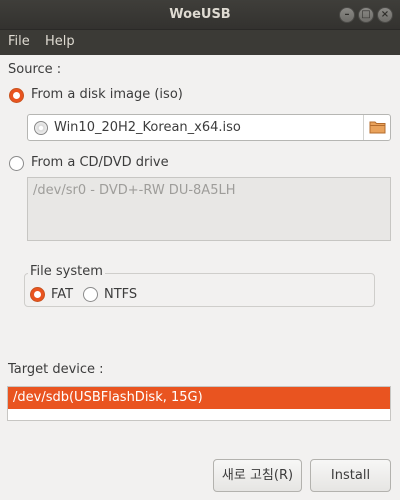  Describe the element at coordinates (90, 294) in the screenshot. I see `ntfs-radio` at that location.